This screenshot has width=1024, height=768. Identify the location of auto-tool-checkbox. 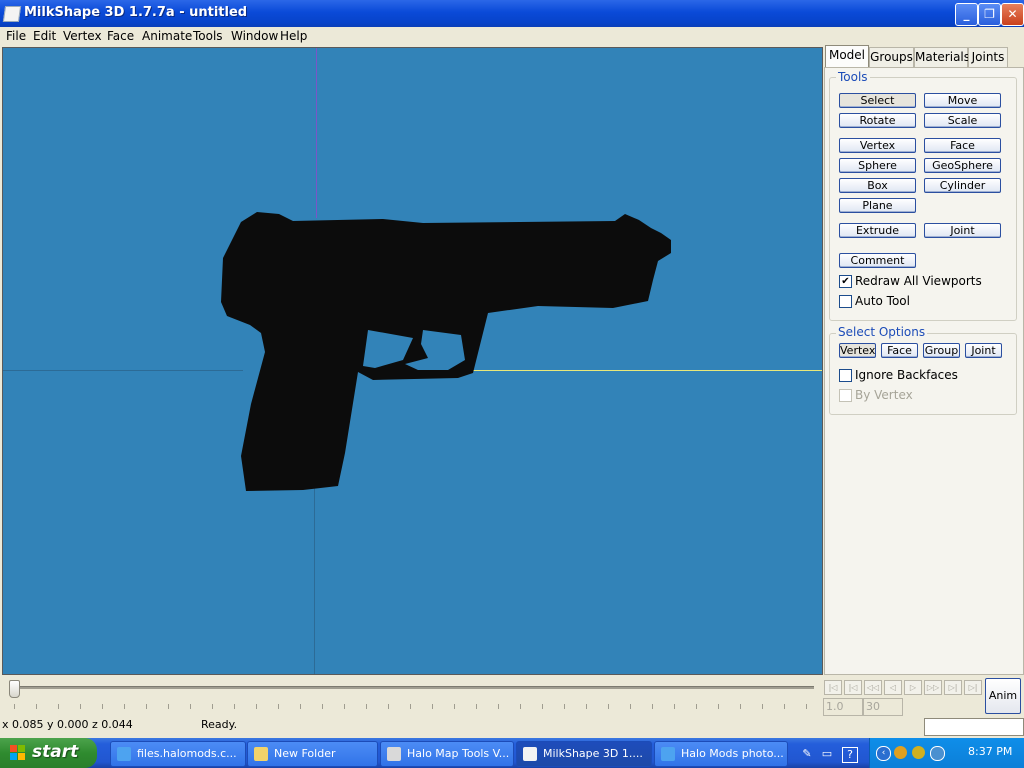
(845, 301).